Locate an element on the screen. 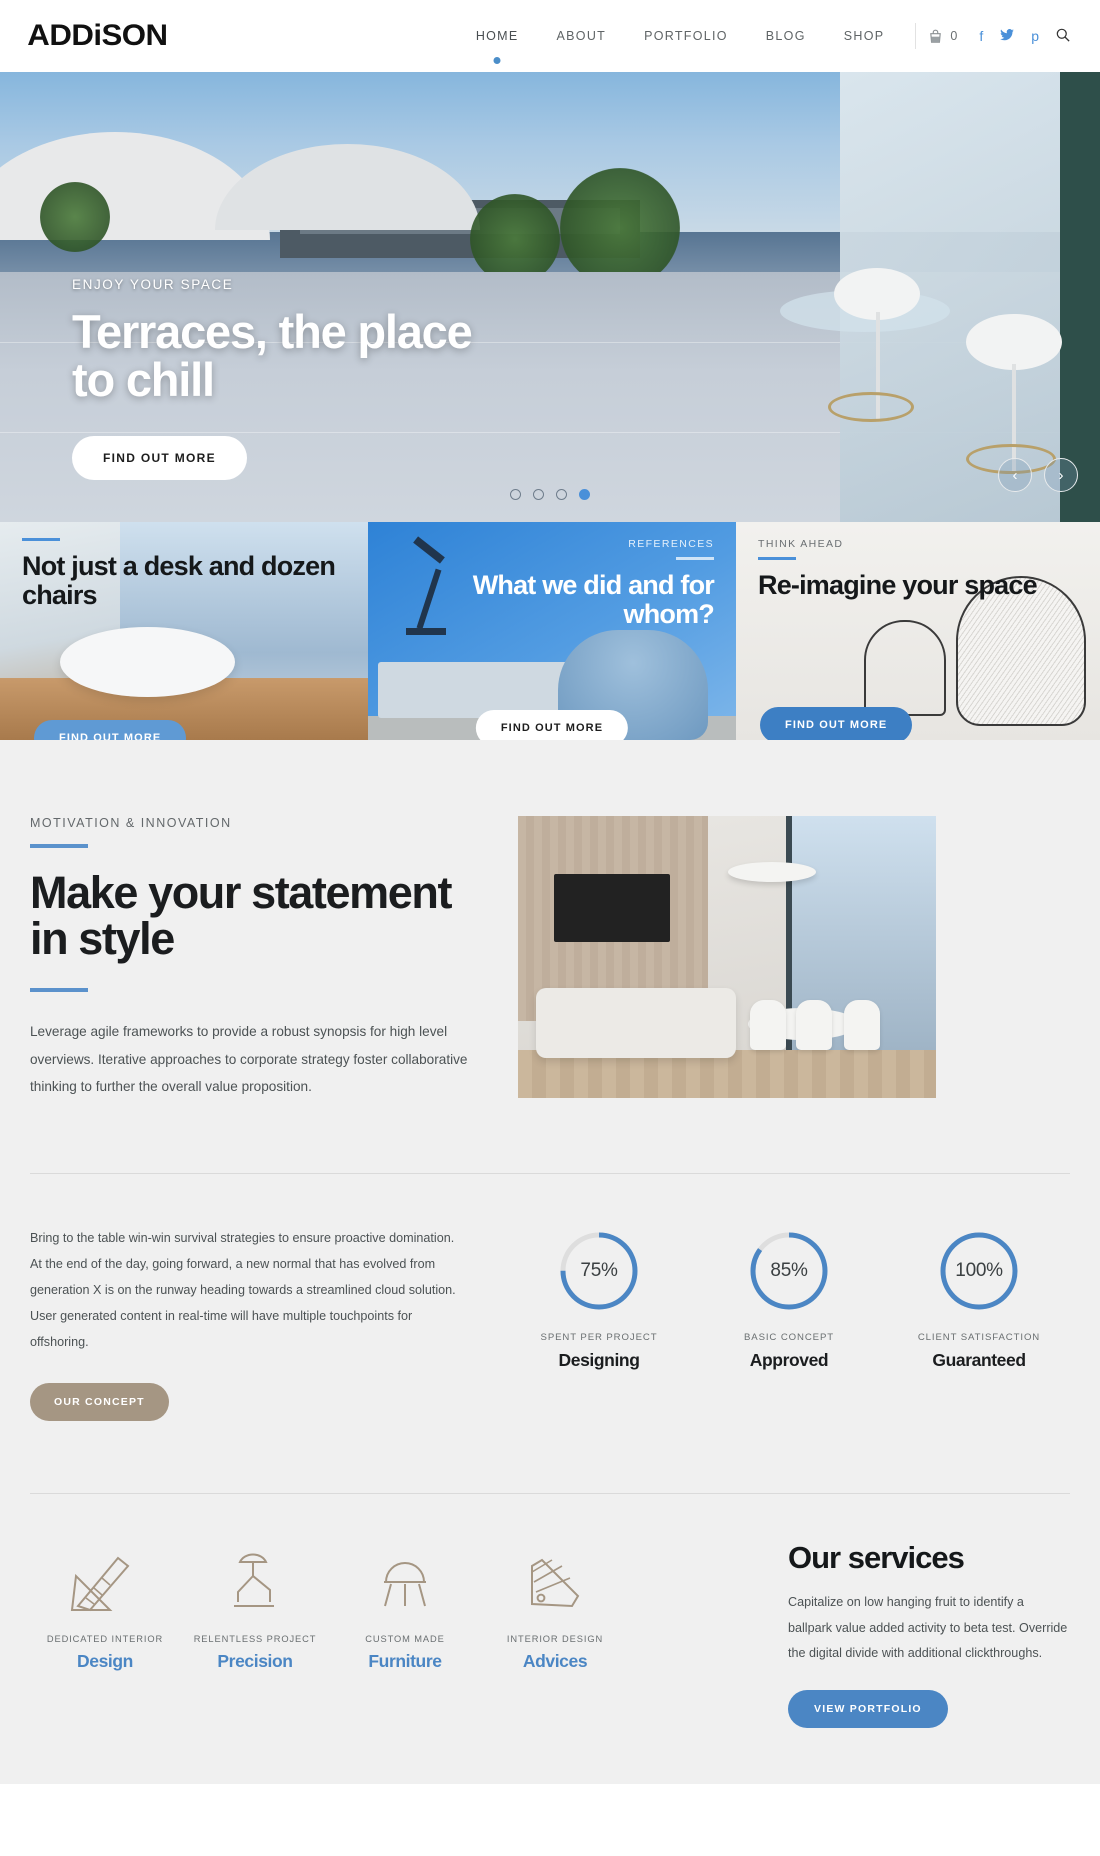  service-precision: RELENTLESS PROJECT Precision is located at coordinates (255, 1606).